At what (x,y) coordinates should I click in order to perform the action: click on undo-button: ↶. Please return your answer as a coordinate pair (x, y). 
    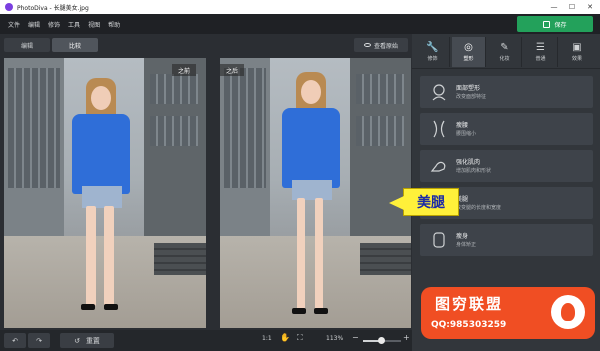
    Looking at the image, I should click on (15, 340).